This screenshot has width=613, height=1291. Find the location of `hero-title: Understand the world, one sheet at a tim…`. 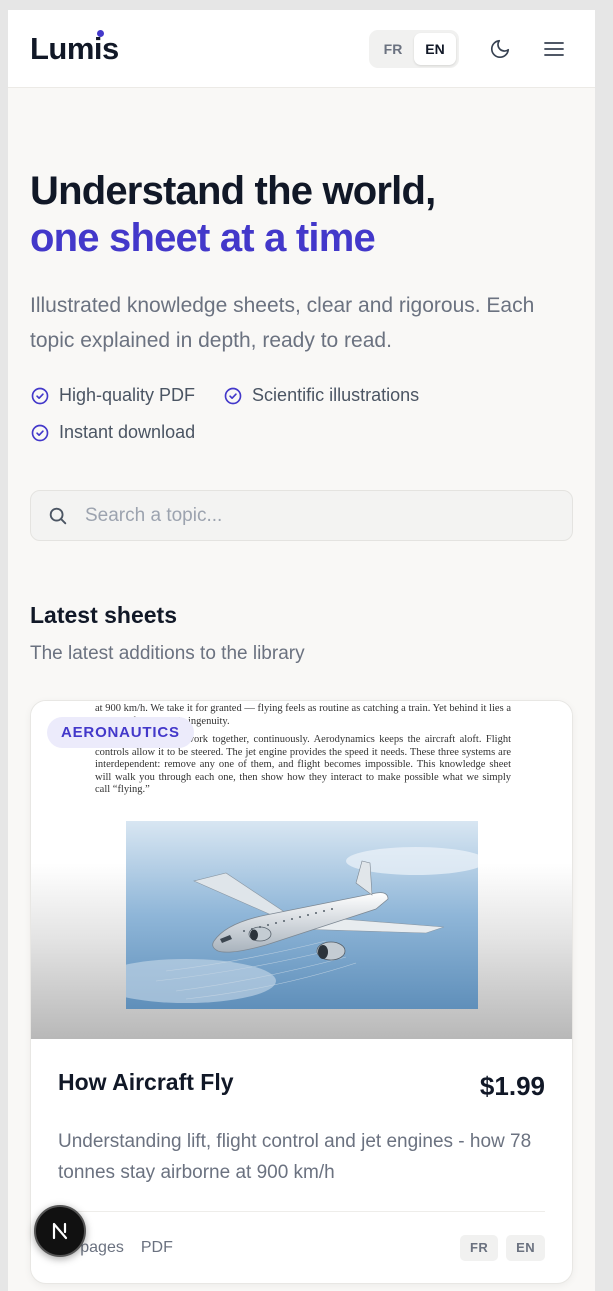

hero-title: Understand the world, one sheet at a tim… is located at coordinates (301, 215).